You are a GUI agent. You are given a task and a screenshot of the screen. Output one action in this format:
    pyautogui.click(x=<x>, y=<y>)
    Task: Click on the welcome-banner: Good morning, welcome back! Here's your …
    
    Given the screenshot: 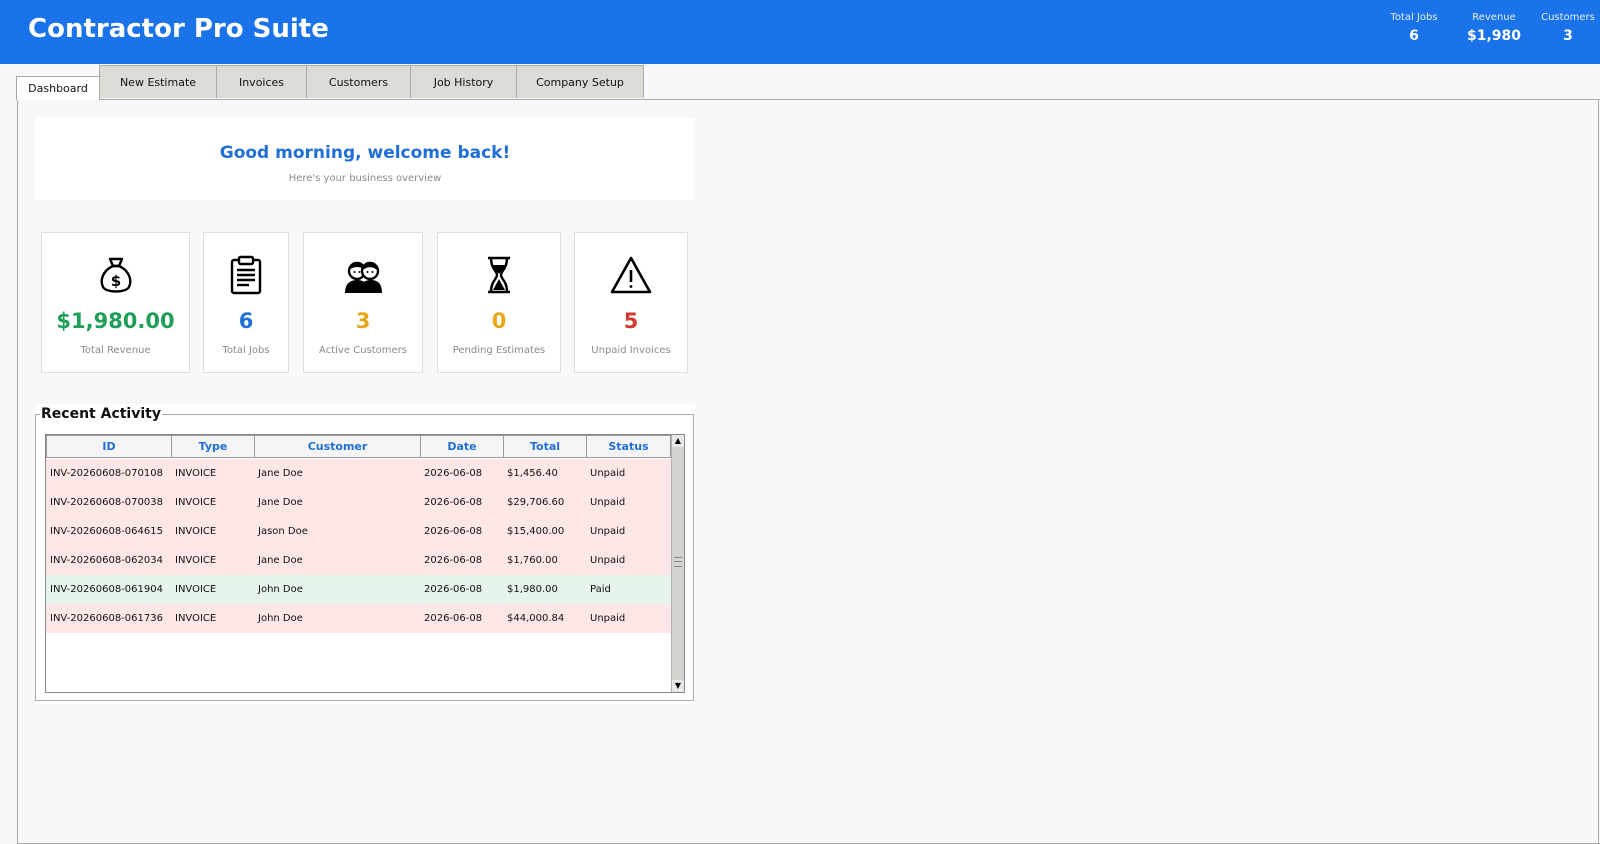 What is the action you would take?
    pyautogui.click(x=365, y=158)
    